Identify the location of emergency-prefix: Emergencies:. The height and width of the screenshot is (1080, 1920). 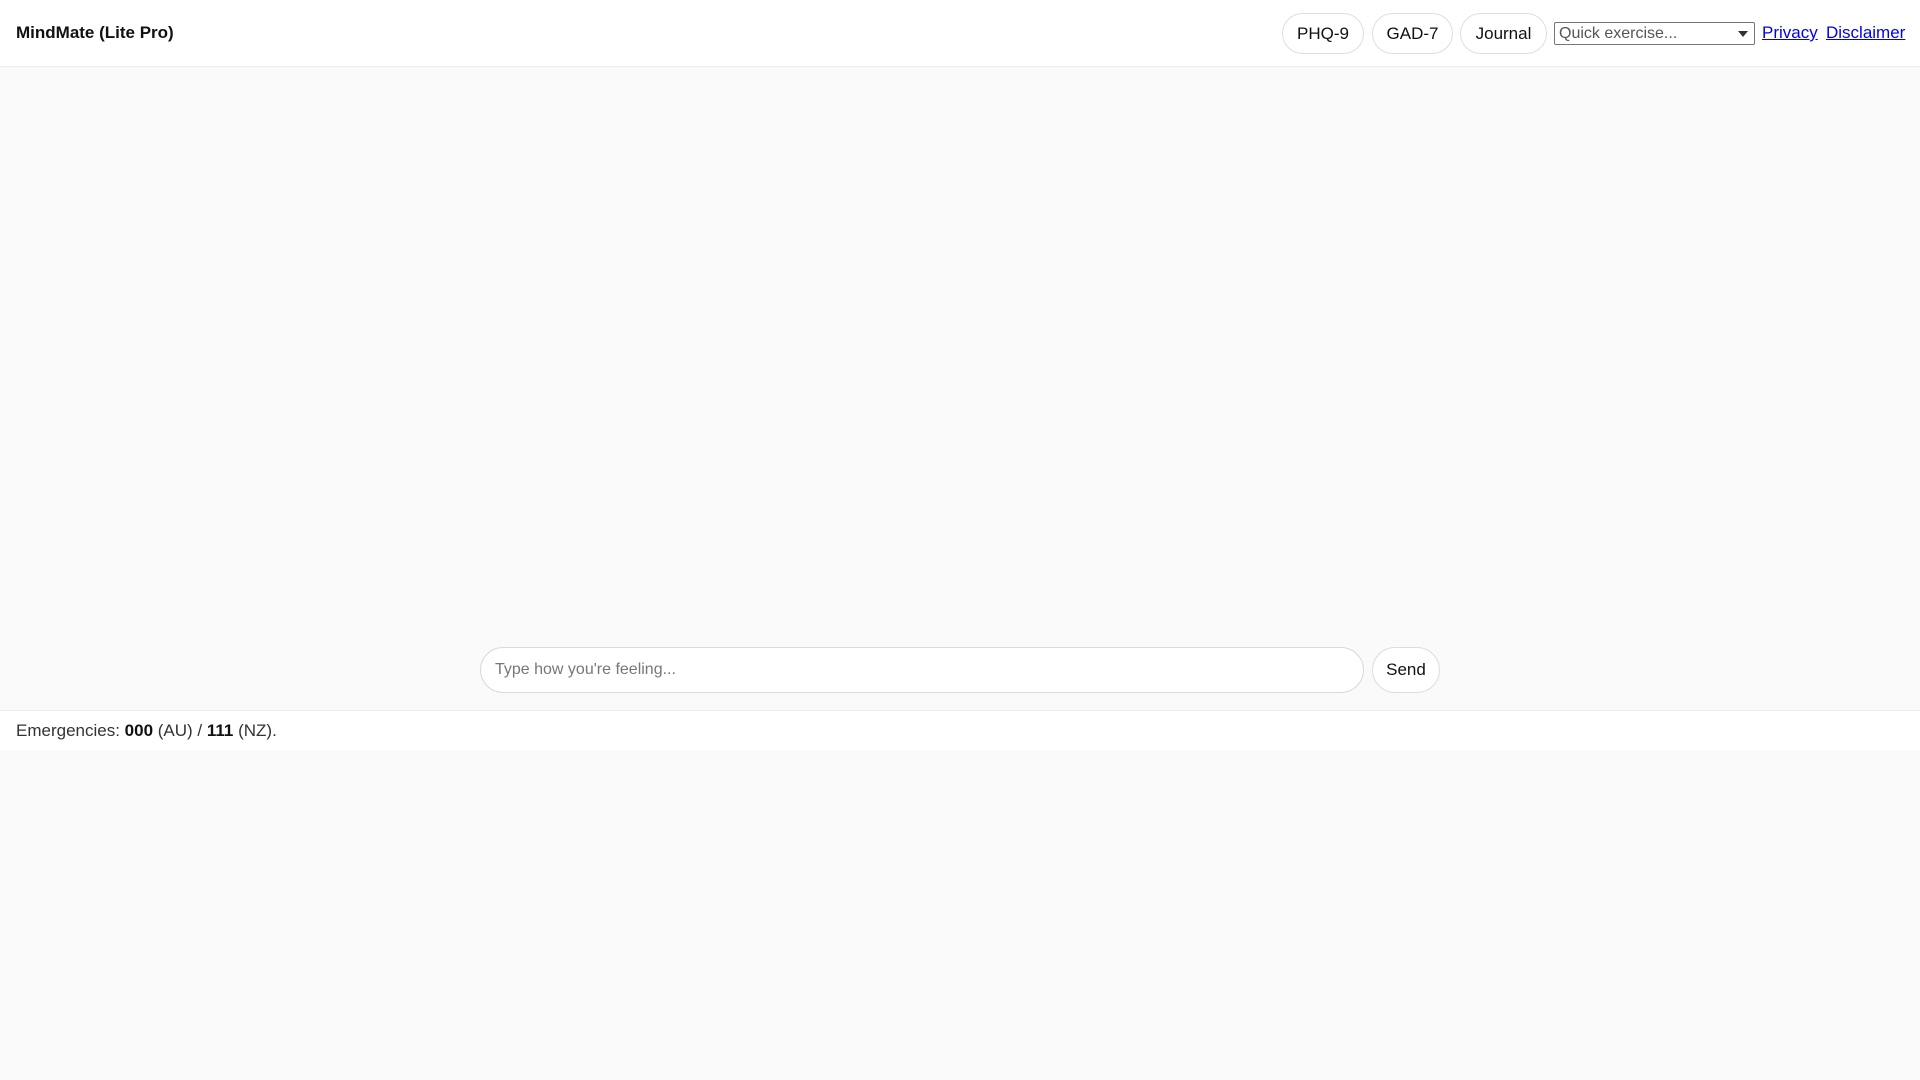
(70, 730).